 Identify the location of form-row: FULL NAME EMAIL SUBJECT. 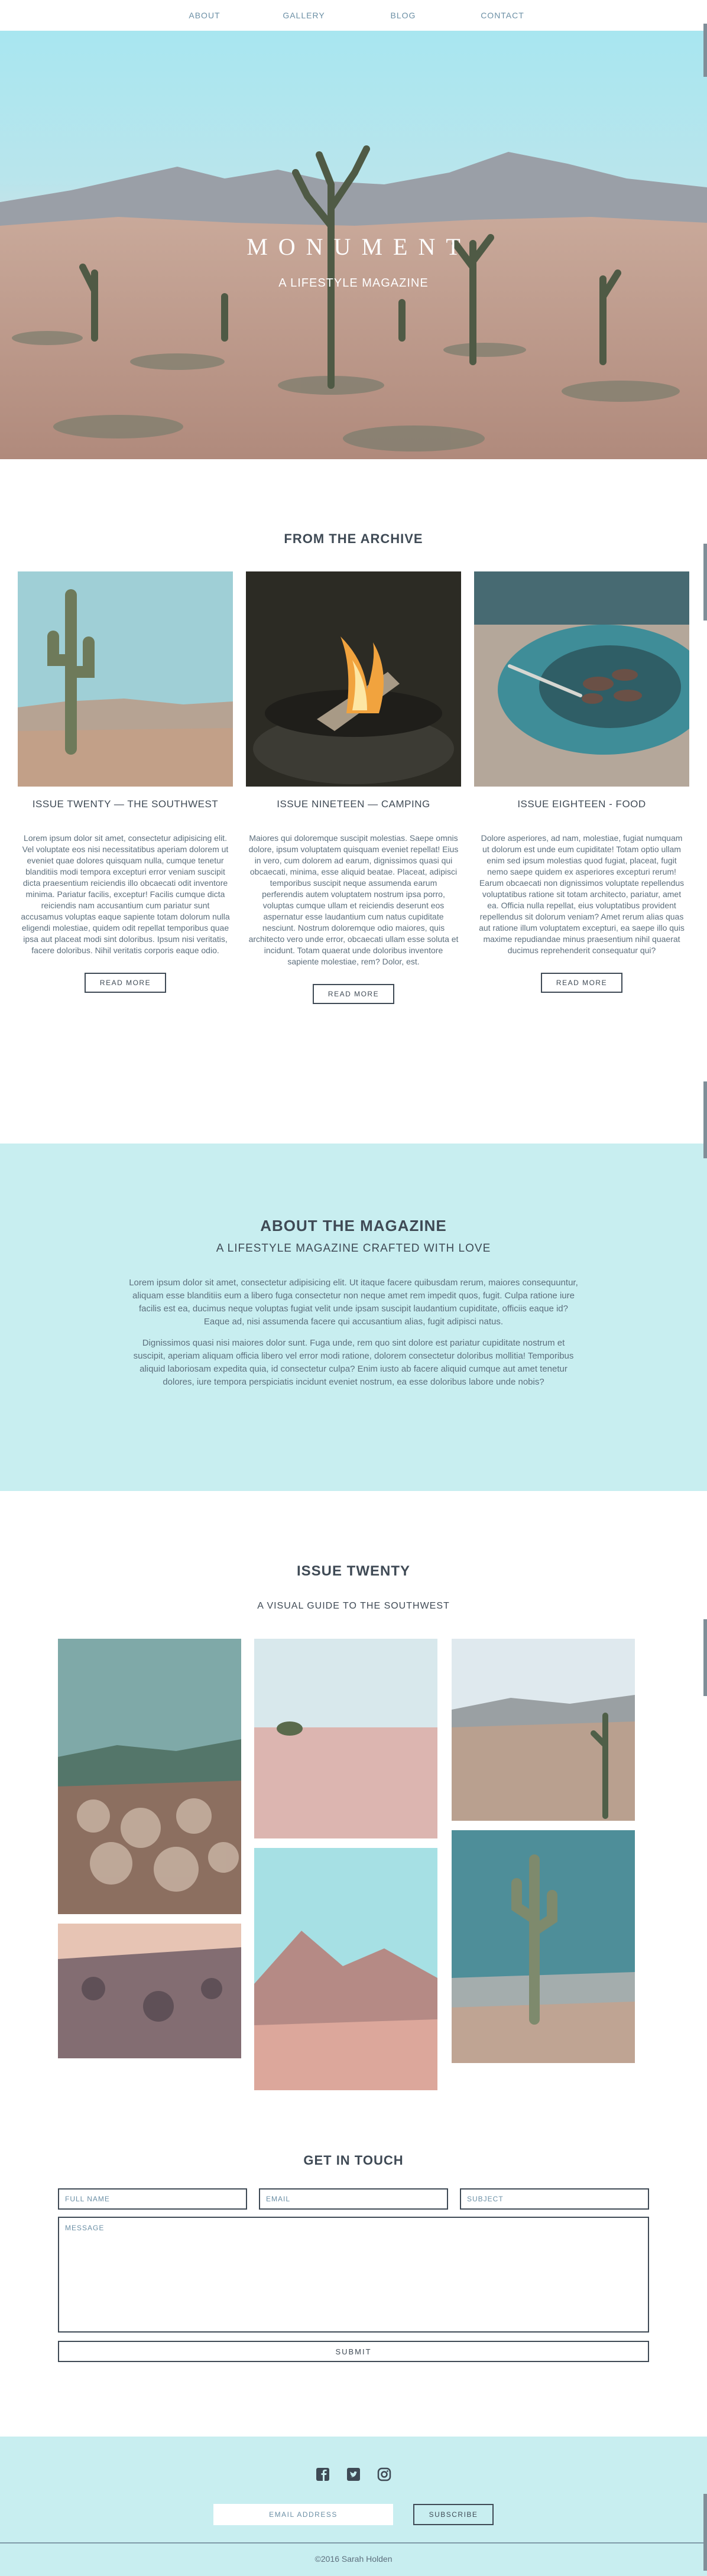
(353, 2199).